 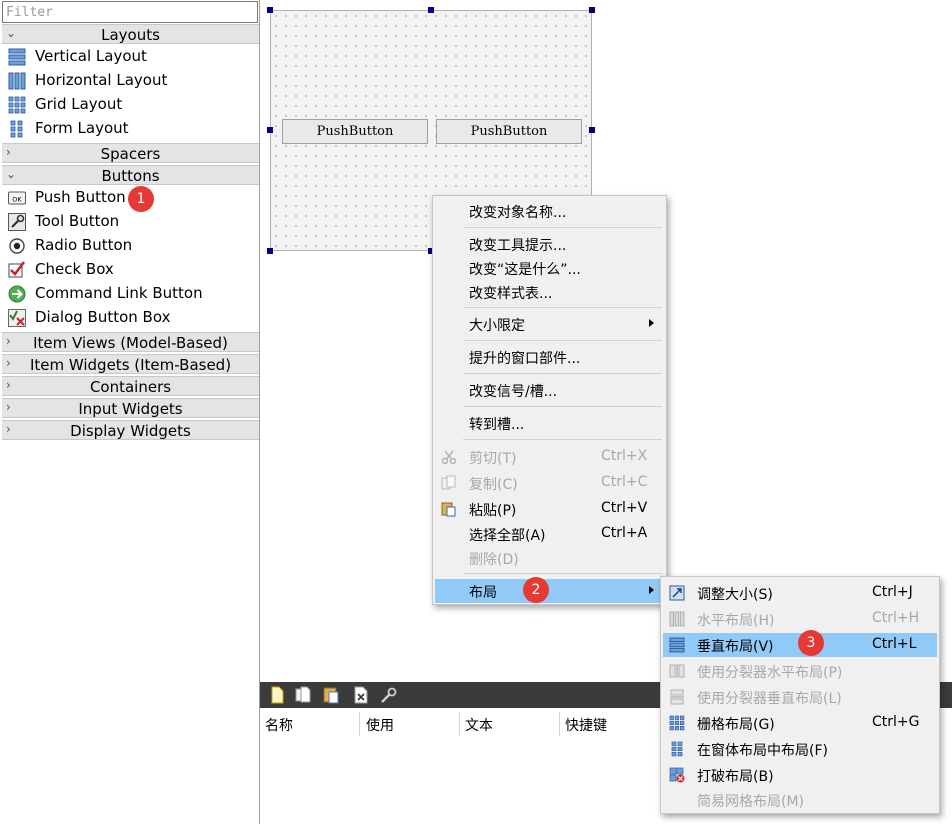 I want to click on filter-input, so click(x=130, y=12).